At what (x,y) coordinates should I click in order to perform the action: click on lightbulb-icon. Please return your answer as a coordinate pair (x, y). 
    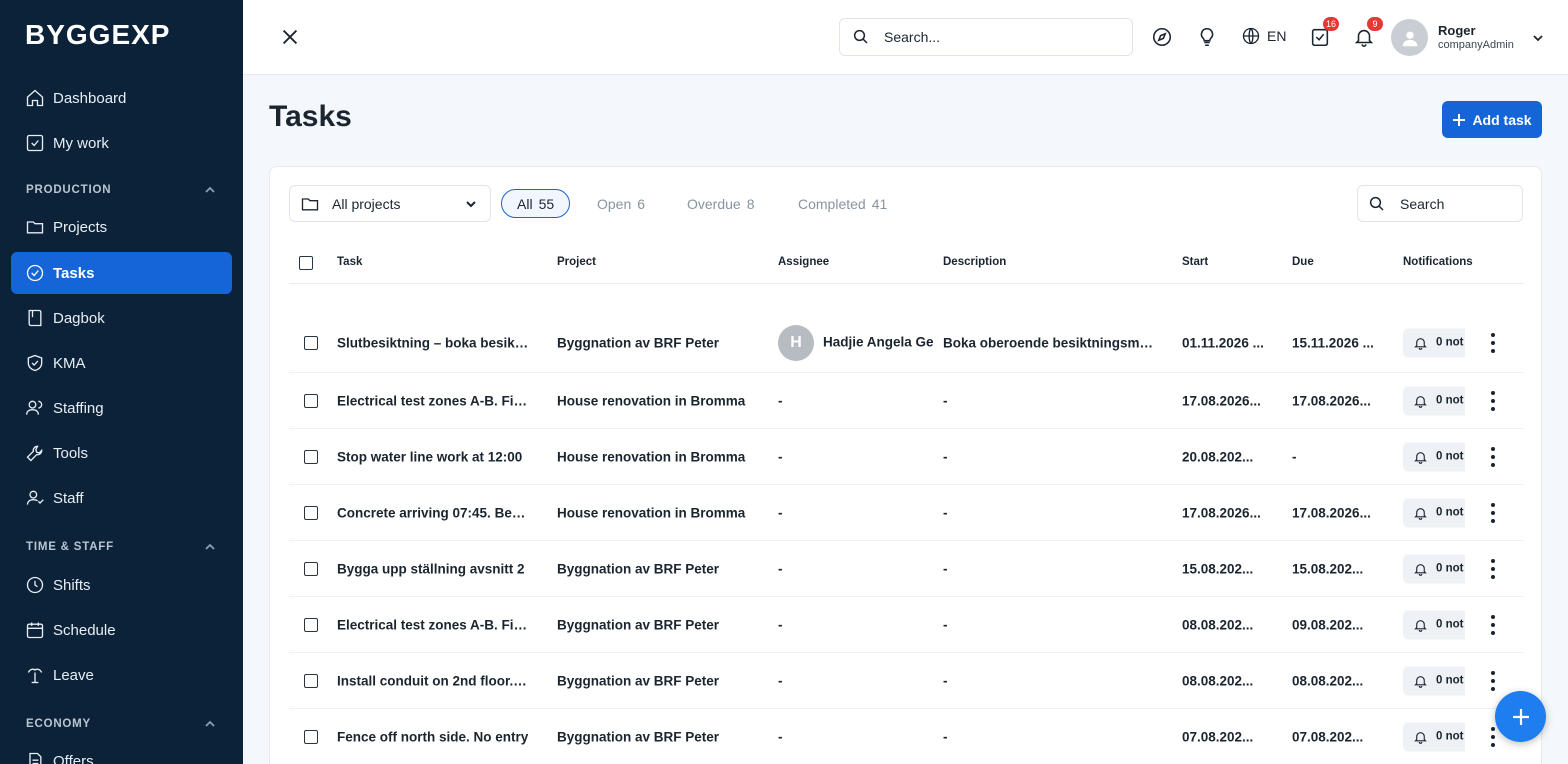
    Looking at the image, I should click on (1207, 37).